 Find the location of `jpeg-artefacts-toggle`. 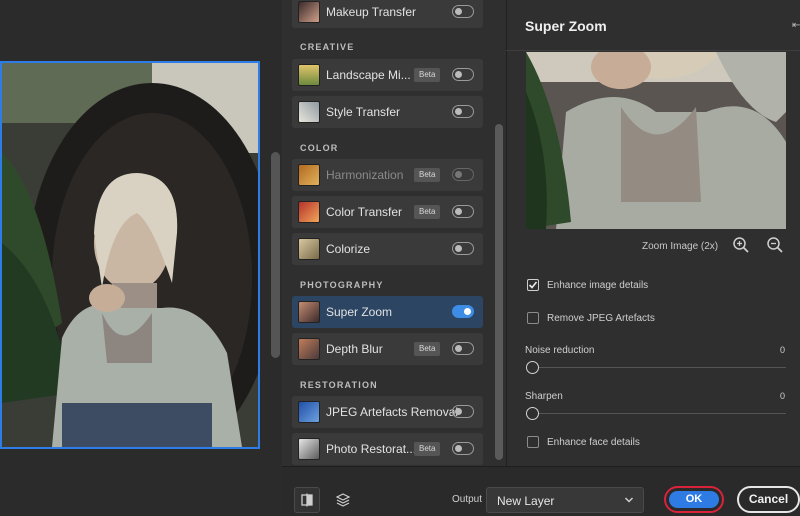

jpeg-artefacts-toggle is located at coordinates (463, 411).